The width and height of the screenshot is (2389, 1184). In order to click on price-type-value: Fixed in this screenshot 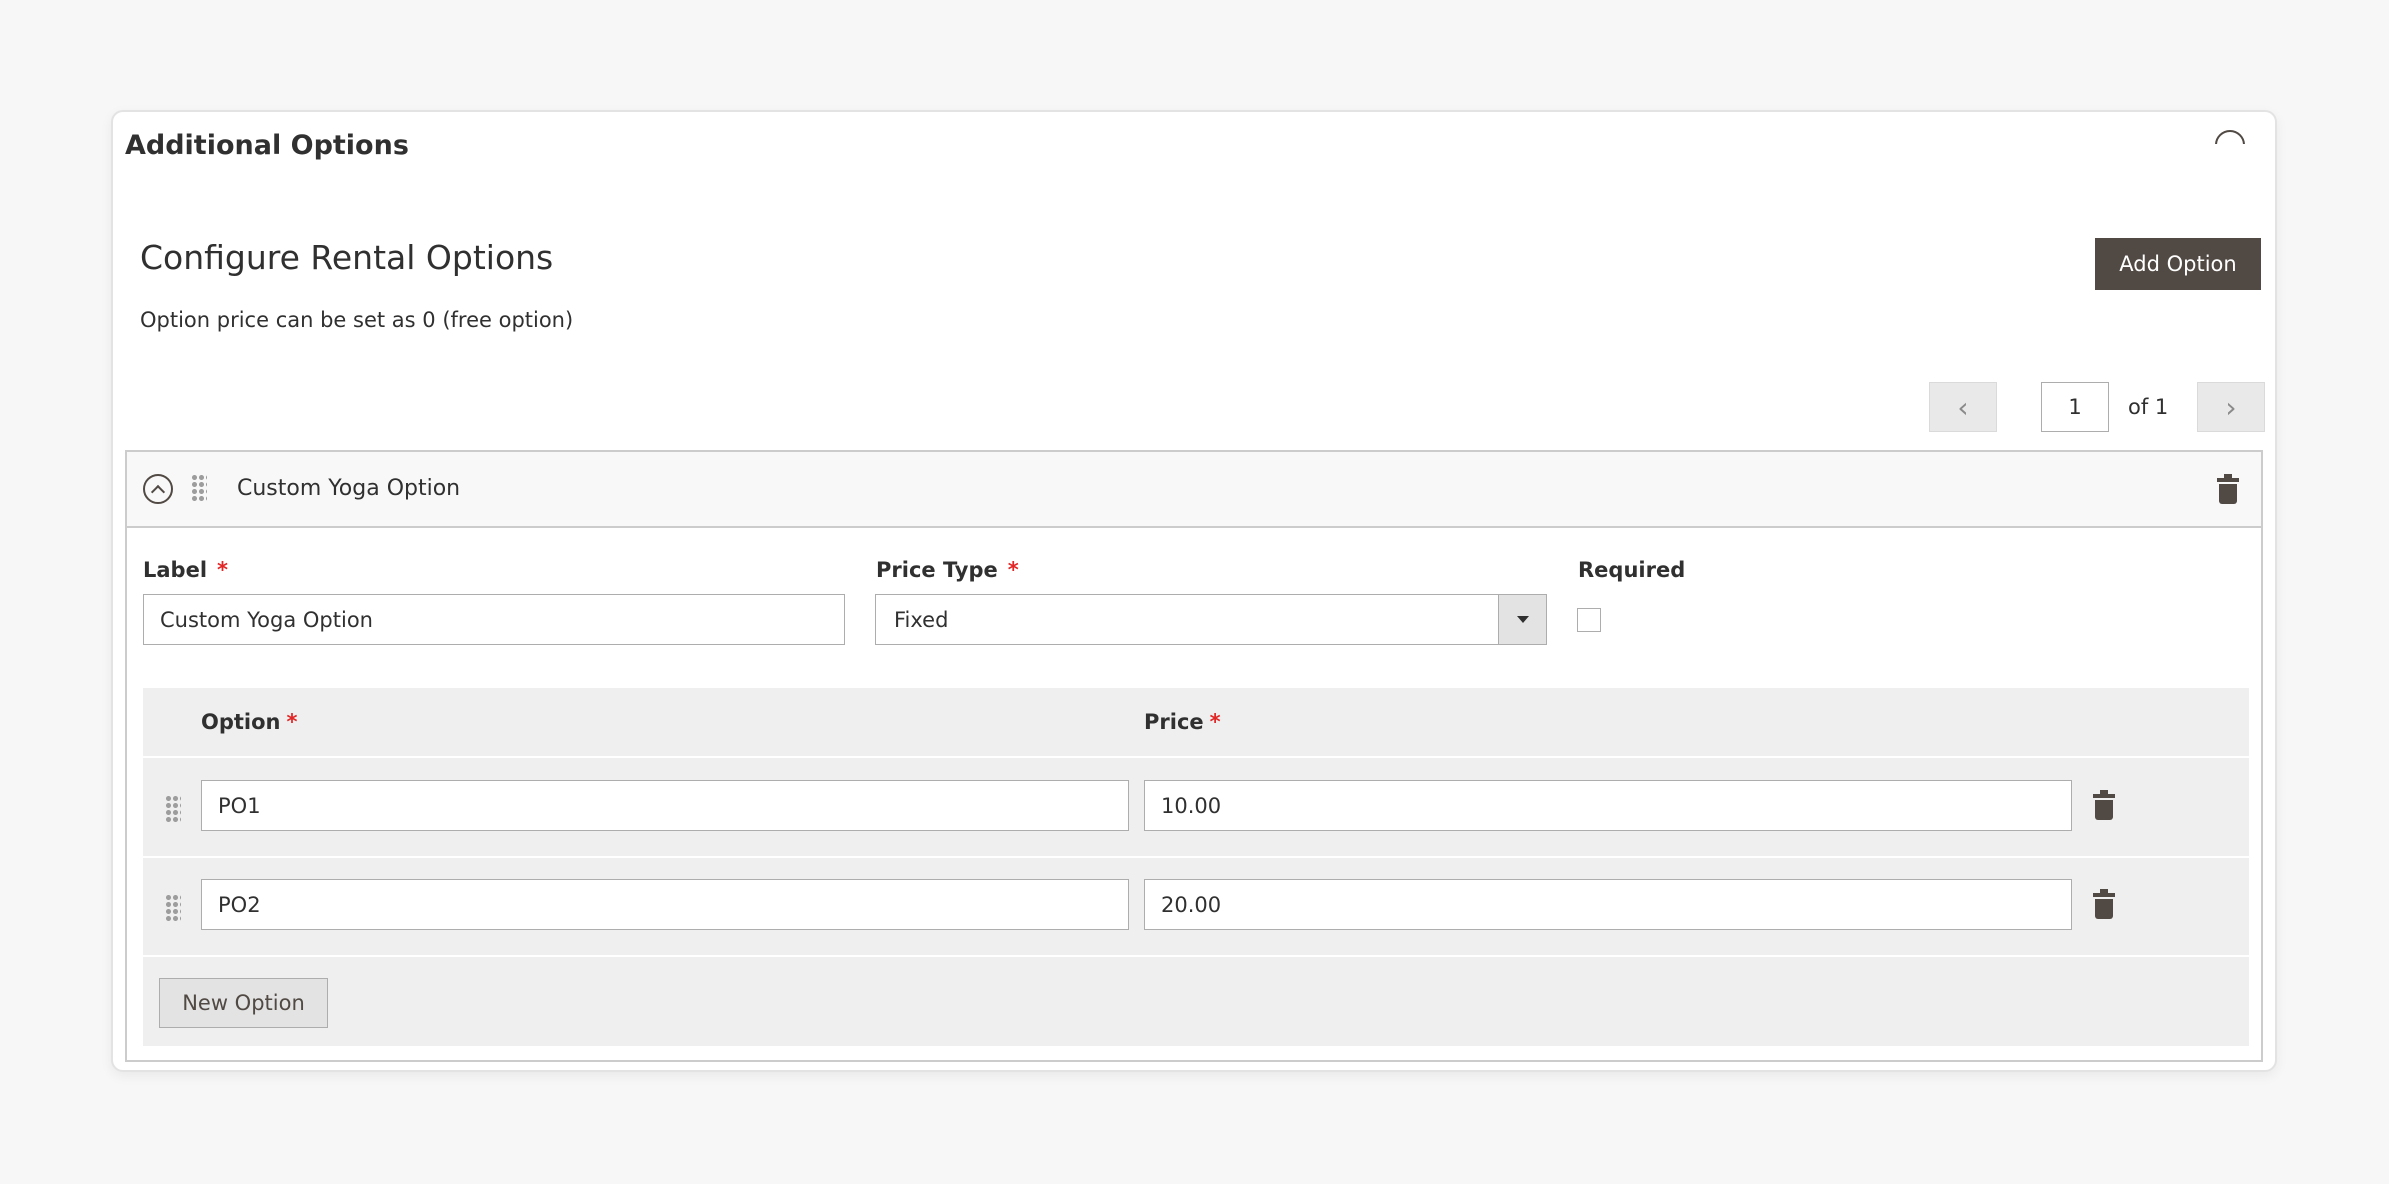, I will do `click(921, 620)`.